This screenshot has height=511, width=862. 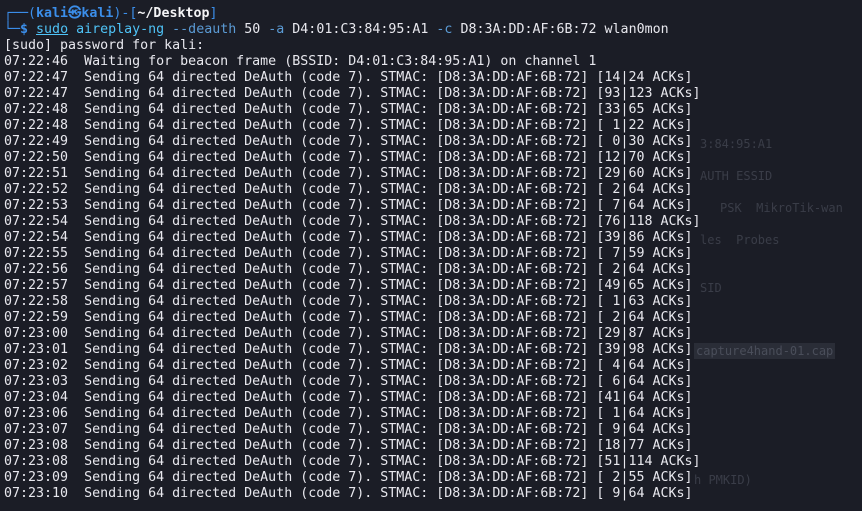 What do you see at coordinates (252, 29) in the screenshot?
I see `command-count: 50` at bounding box center [252, 29].